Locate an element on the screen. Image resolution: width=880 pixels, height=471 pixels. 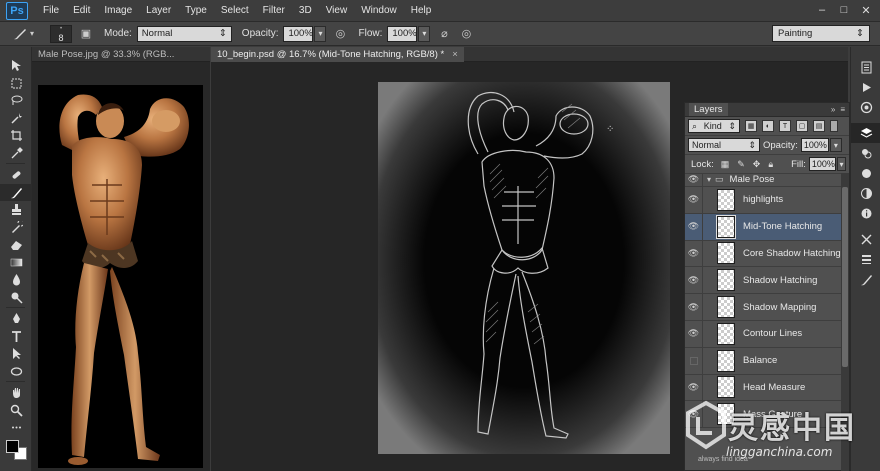
layer-row: 👁︎ Head Measure is located at coordinates (763, 388).